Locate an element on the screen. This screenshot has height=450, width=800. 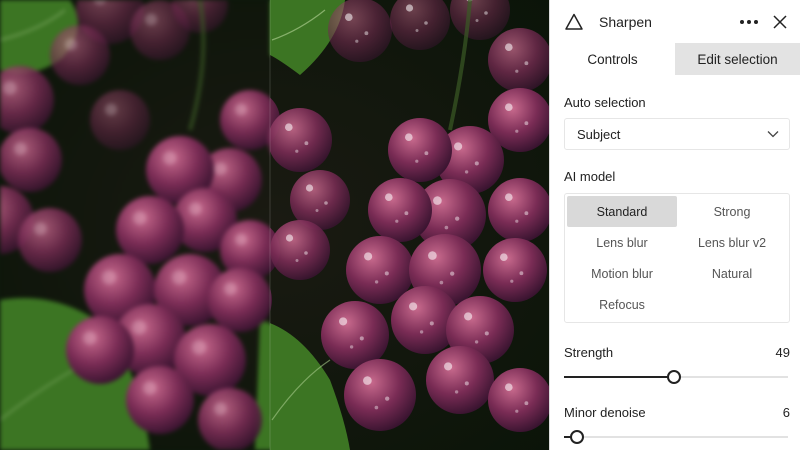
triangle-icon is located at coordinates (574, 22).